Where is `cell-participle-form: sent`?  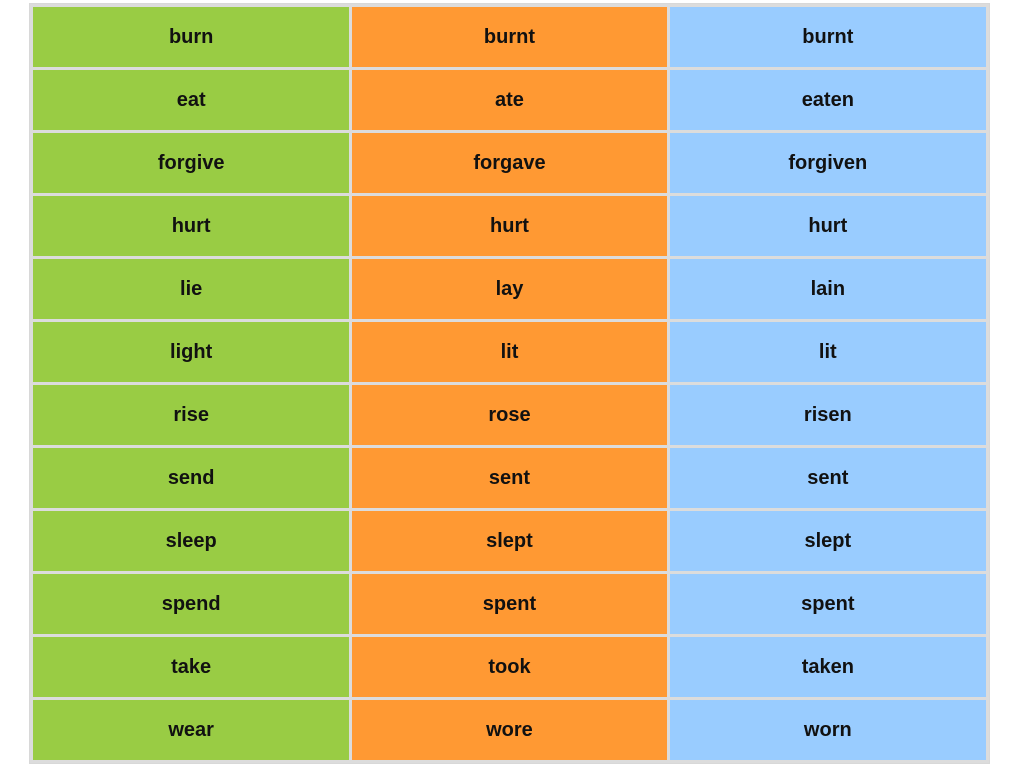
cell-participle-form: sent is located at coordinates (827, 478).